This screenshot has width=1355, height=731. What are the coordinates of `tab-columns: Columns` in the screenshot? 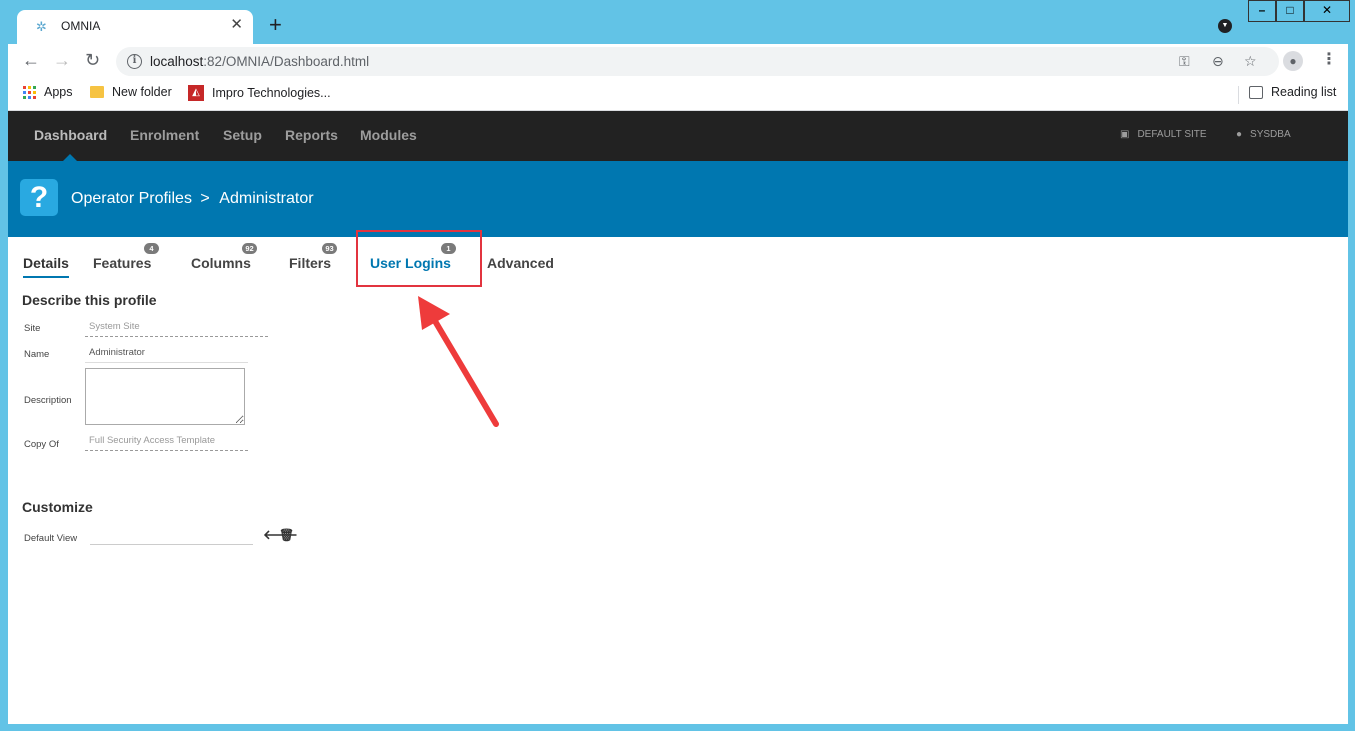 It's located at (221, 263).